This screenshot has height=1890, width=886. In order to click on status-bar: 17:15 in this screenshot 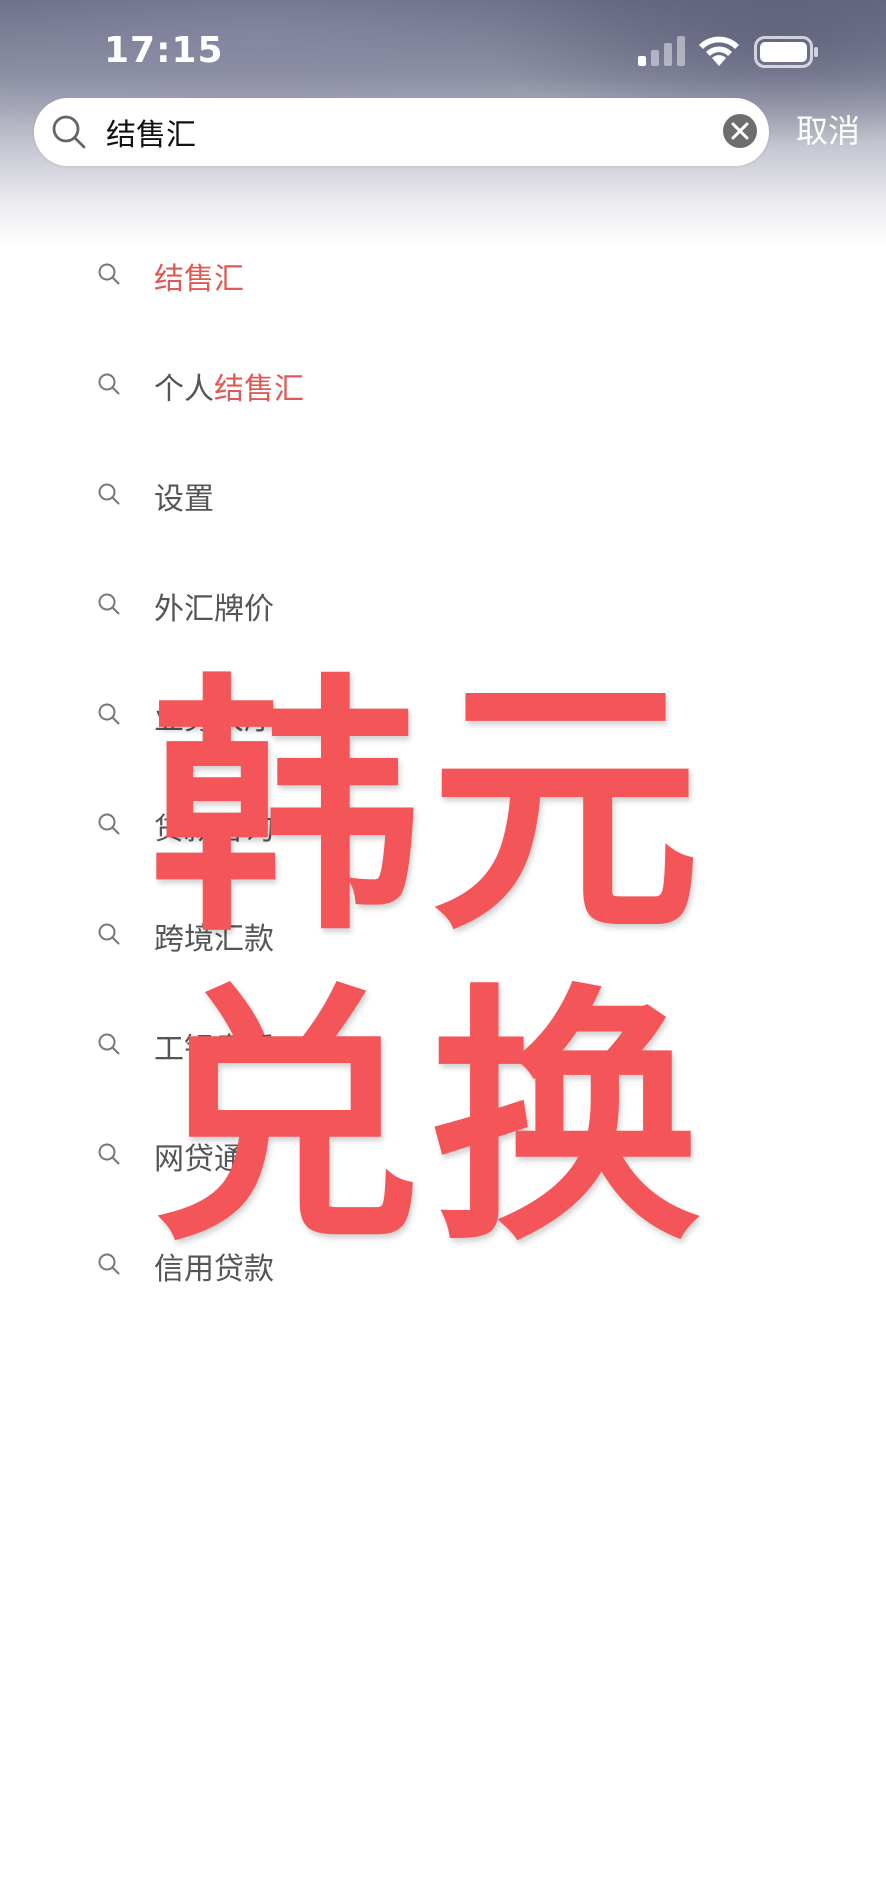, I will do `click(443, 50)`.